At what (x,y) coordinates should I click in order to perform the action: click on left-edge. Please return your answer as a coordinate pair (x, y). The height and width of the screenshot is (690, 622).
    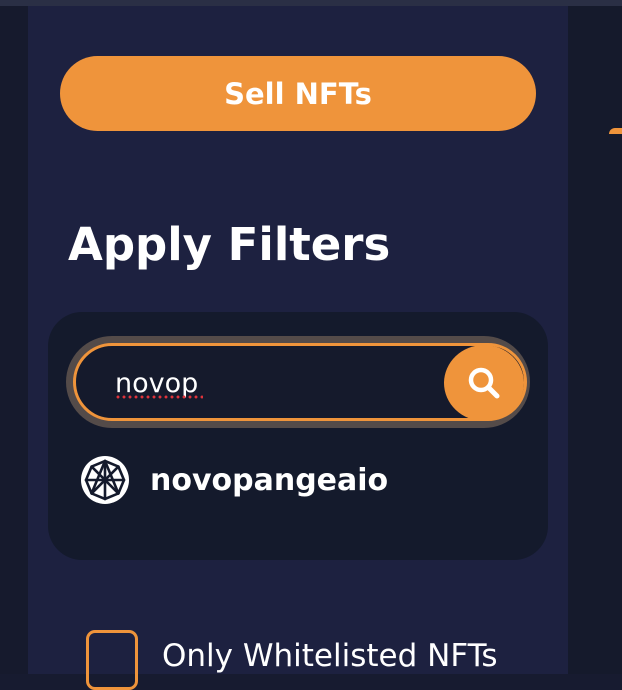
    Looking at the image, I should click on (14, 340).